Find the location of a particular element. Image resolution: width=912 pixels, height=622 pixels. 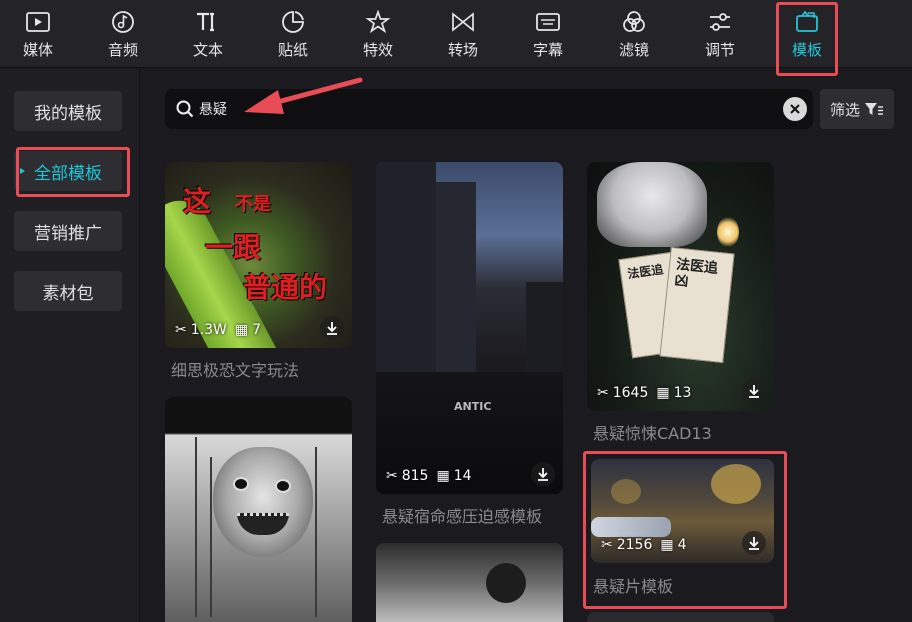

annotation-arrow-icon is located at coordinates (303, 95).